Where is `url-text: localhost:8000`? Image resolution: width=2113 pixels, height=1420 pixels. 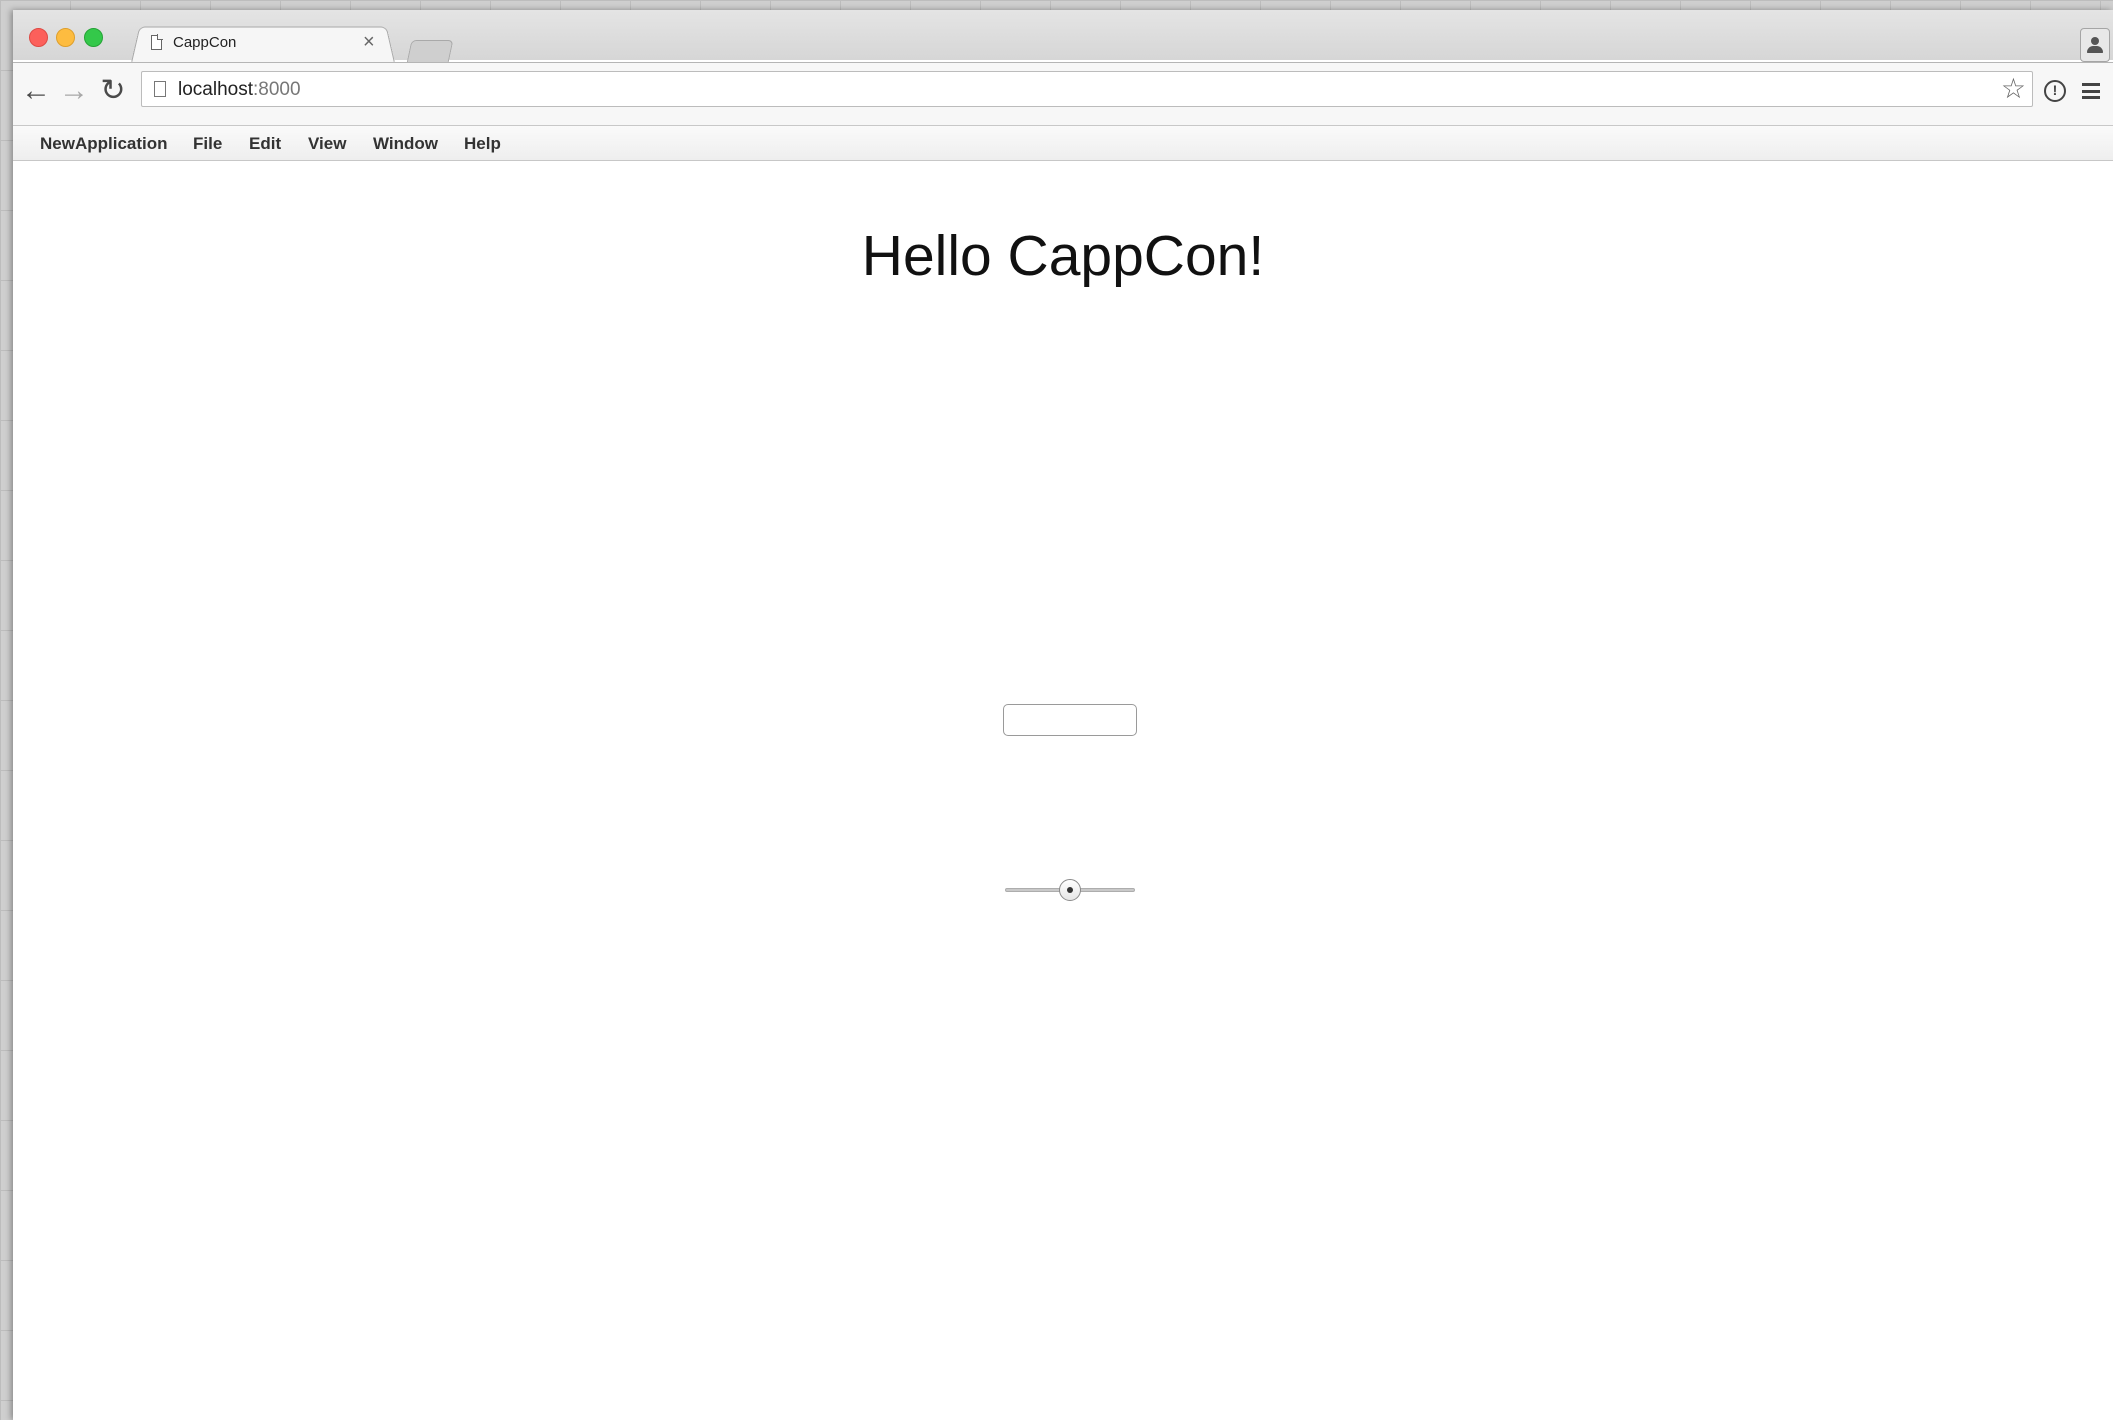
url-text: localhost:8000 is located at coordinates (239, 90).